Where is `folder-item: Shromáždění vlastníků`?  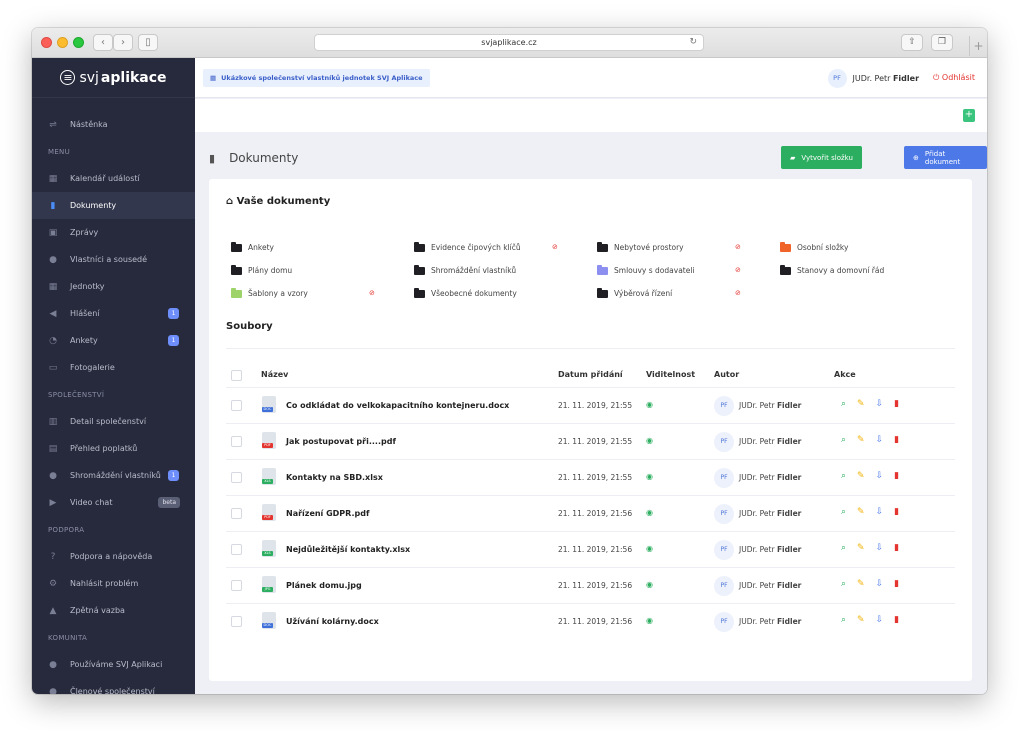 folder-item: Shromáždění vlastníků is located at coordinates (465, 270).